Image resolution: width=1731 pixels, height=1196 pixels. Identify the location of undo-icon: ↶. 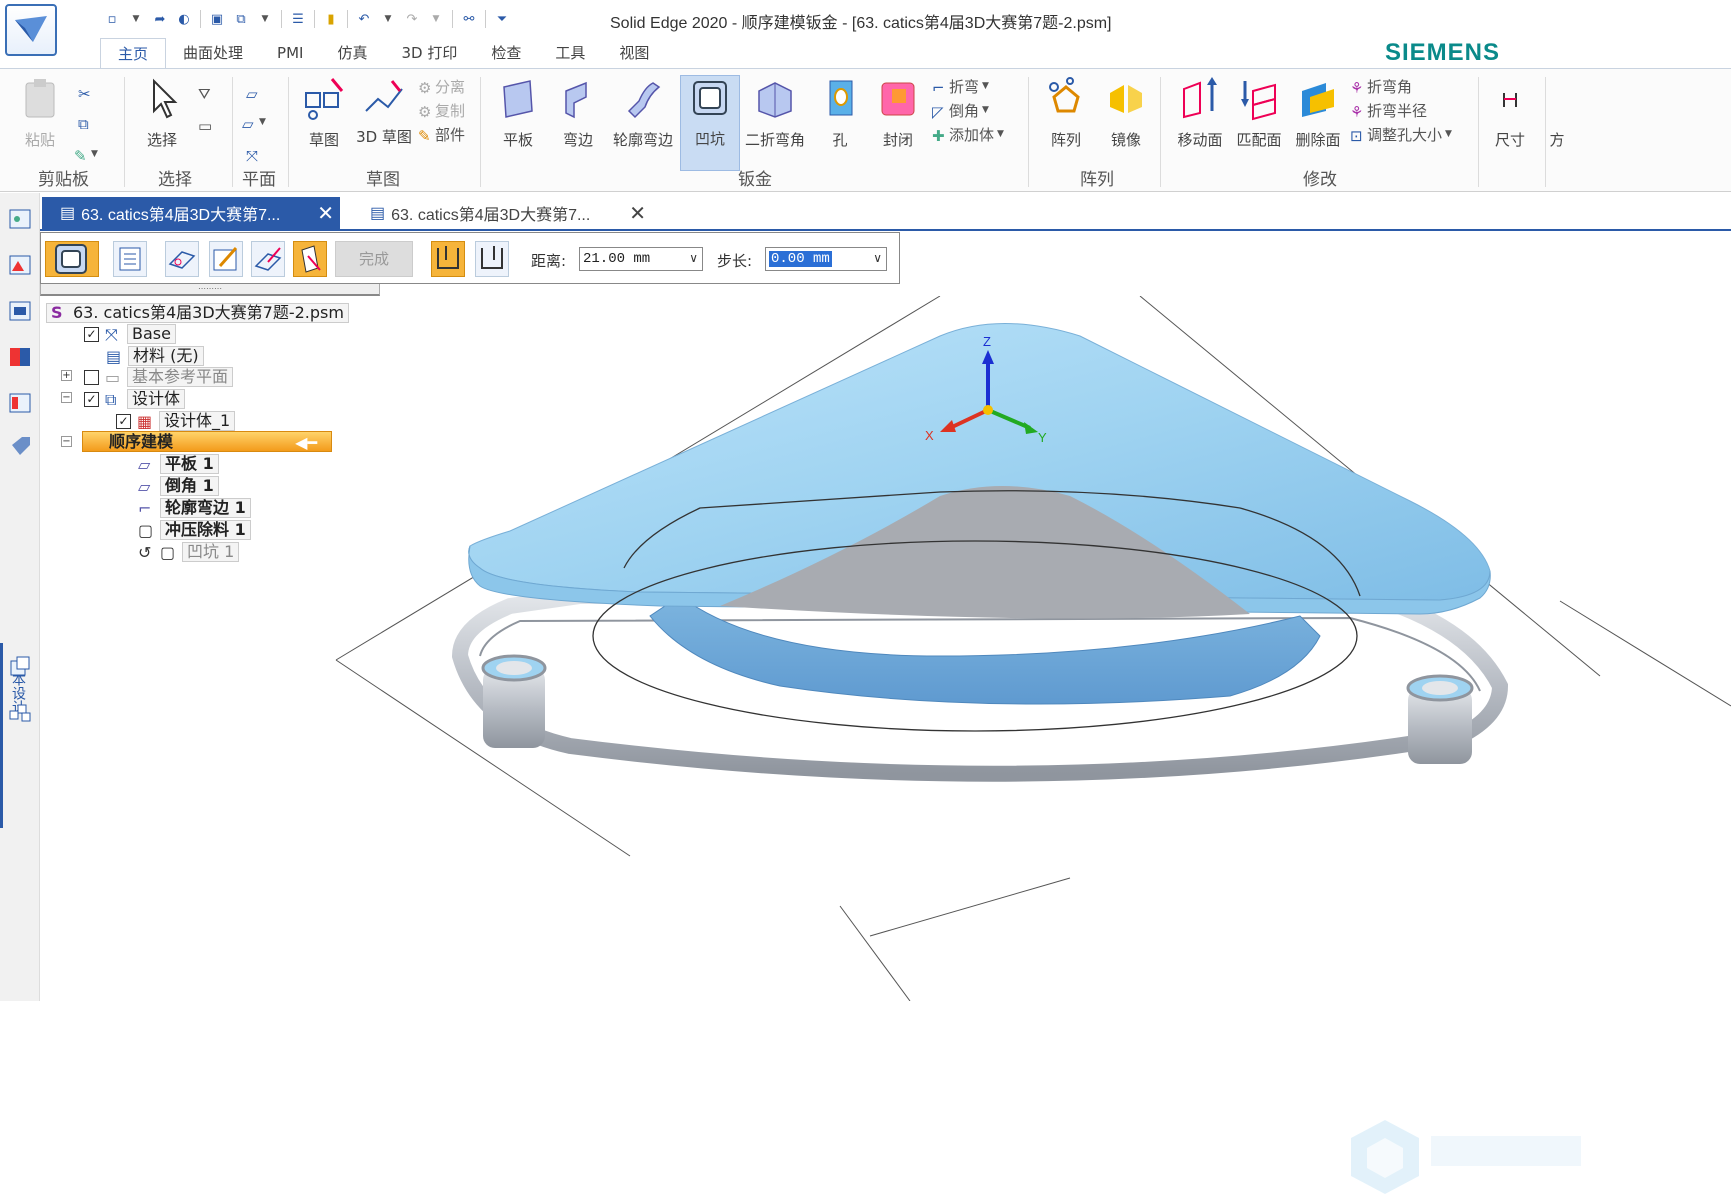
(364, 19).